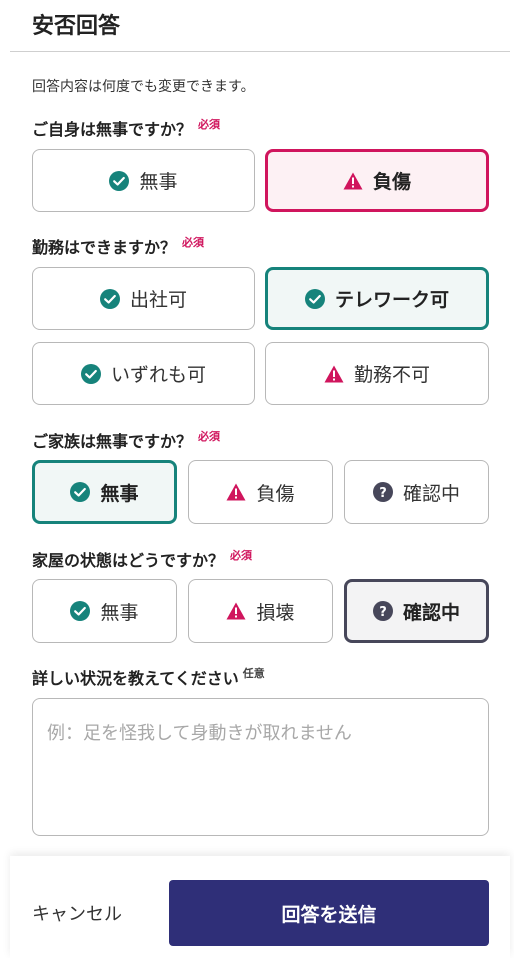  I want to click on work-option-unable: 勤務不可, so click(377, 373).